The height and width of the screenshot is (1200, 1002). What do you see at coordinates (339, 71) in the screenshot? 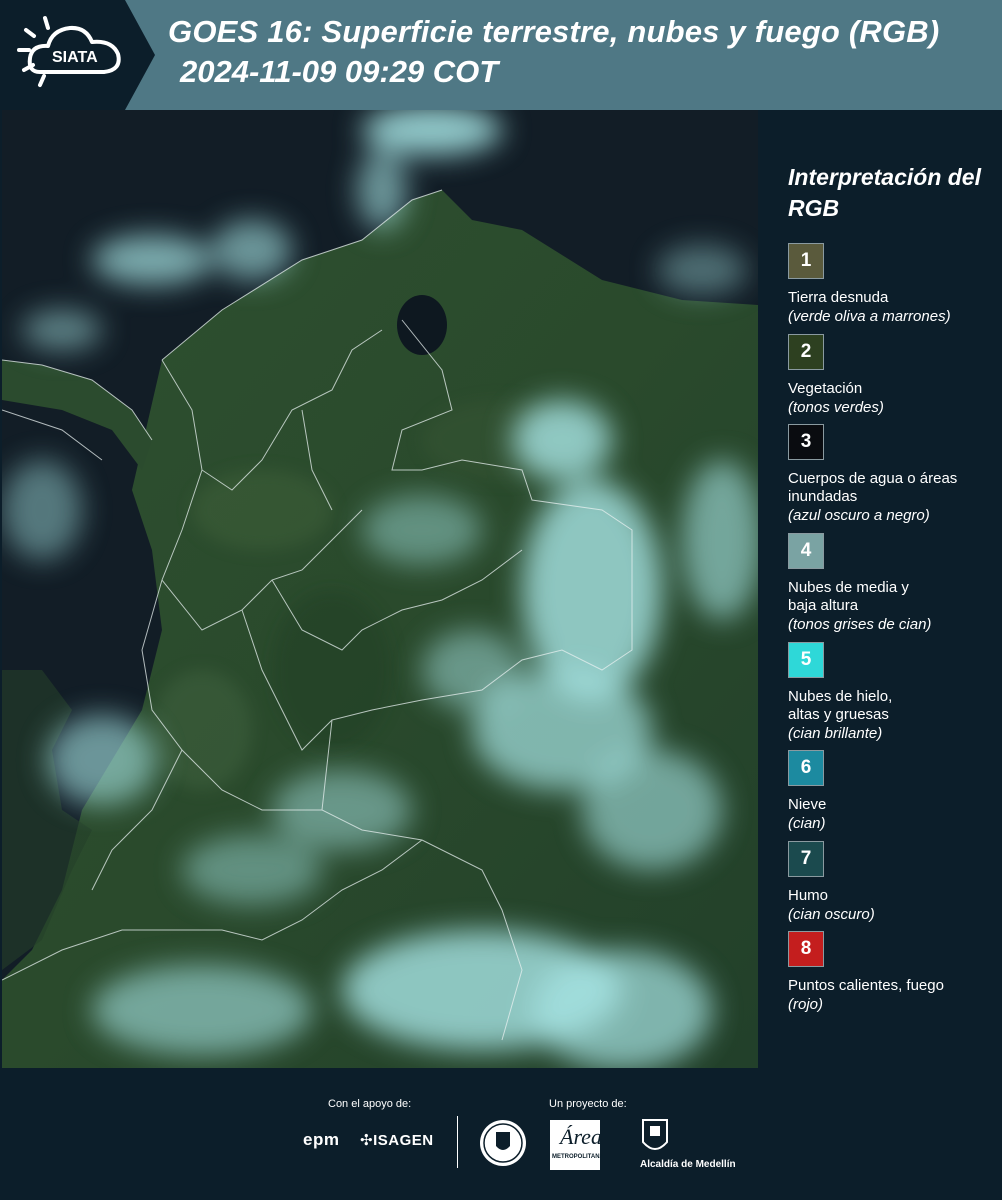
I see `timestamp: 2024-11-09 09:29 COT` at bounding box center [339, 71].